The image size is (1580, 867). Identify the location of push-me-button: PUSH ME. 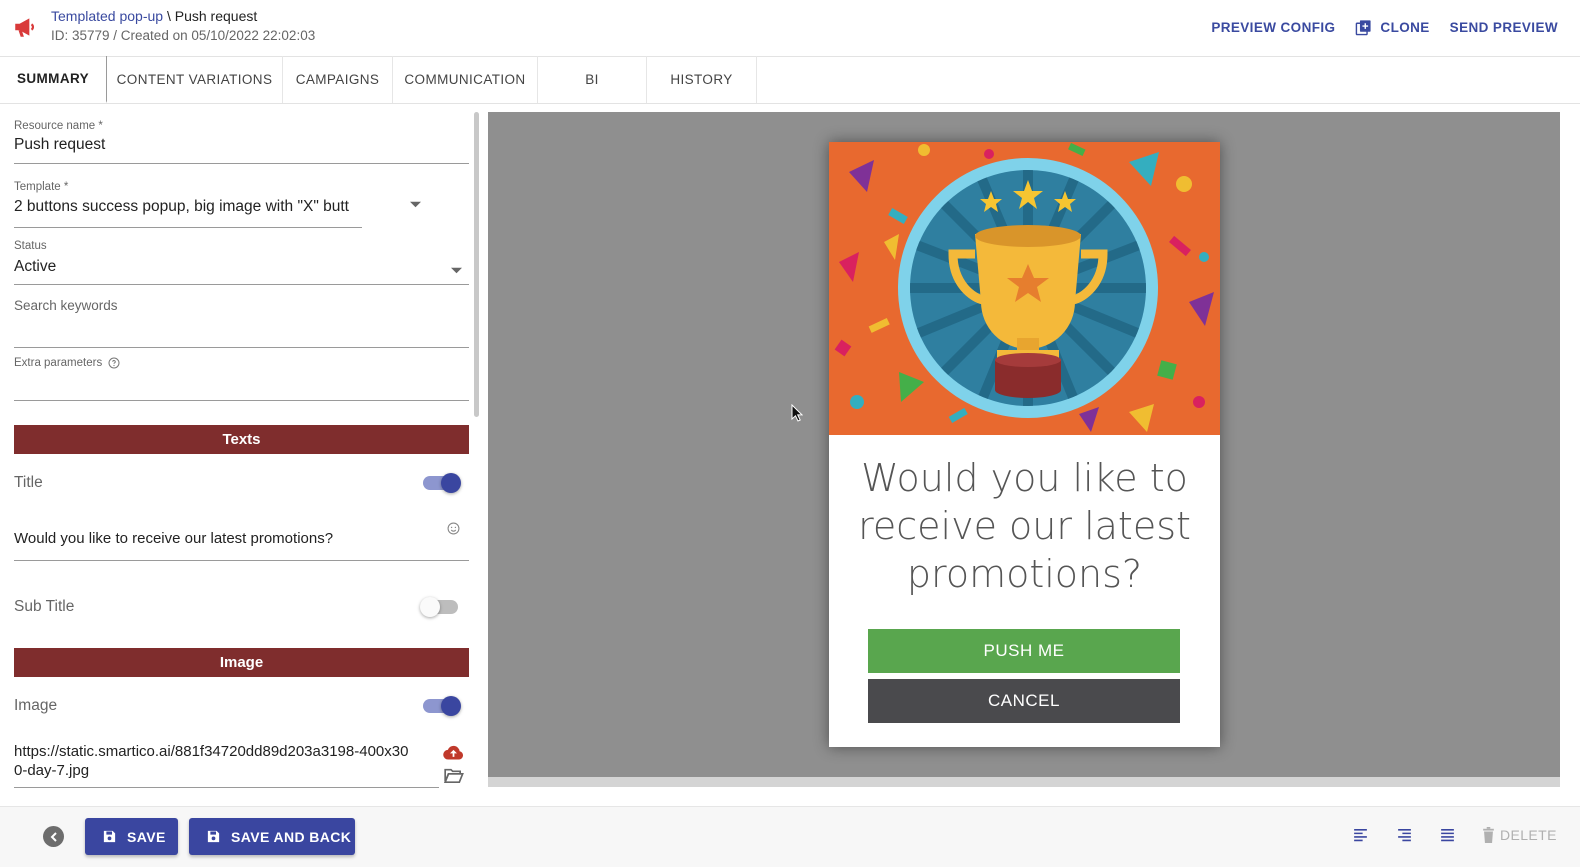
(1024, 651).